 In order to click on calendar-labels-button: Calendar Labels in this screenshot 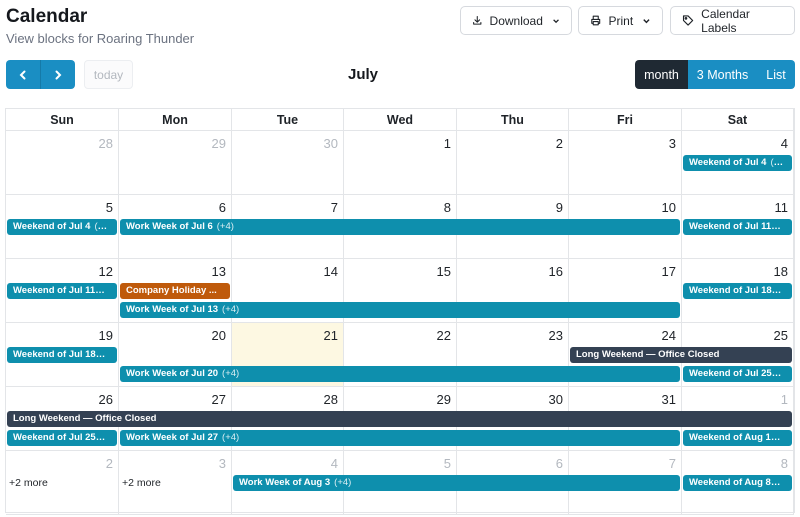, I will do `click(732, 20)`.